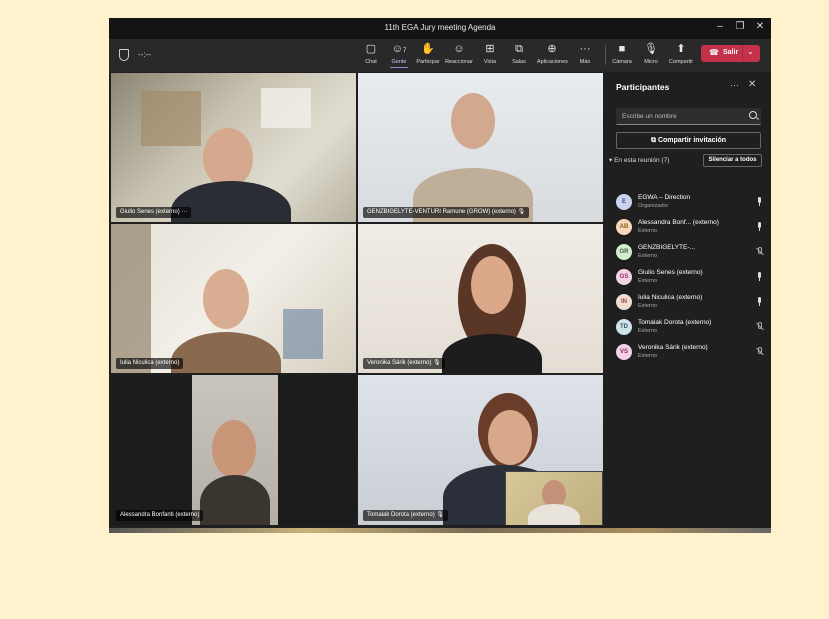 The height and width of the screenshot is (619, 829). What do you see at coordinates (552, 62) in the screenshot?
I see `apps-label: Aplicaciones` at bounding box center [552, 62].